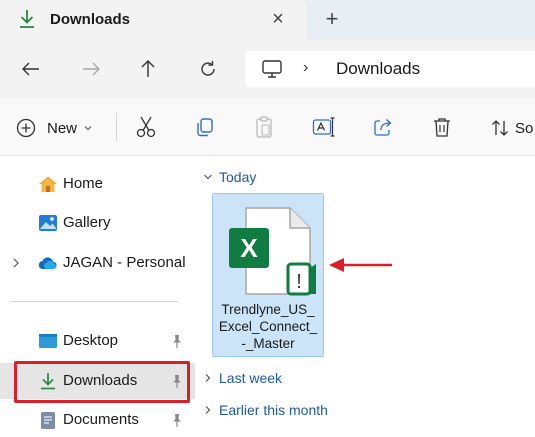  I want to click on group-header-last-week: Last week, so click(242, 378).